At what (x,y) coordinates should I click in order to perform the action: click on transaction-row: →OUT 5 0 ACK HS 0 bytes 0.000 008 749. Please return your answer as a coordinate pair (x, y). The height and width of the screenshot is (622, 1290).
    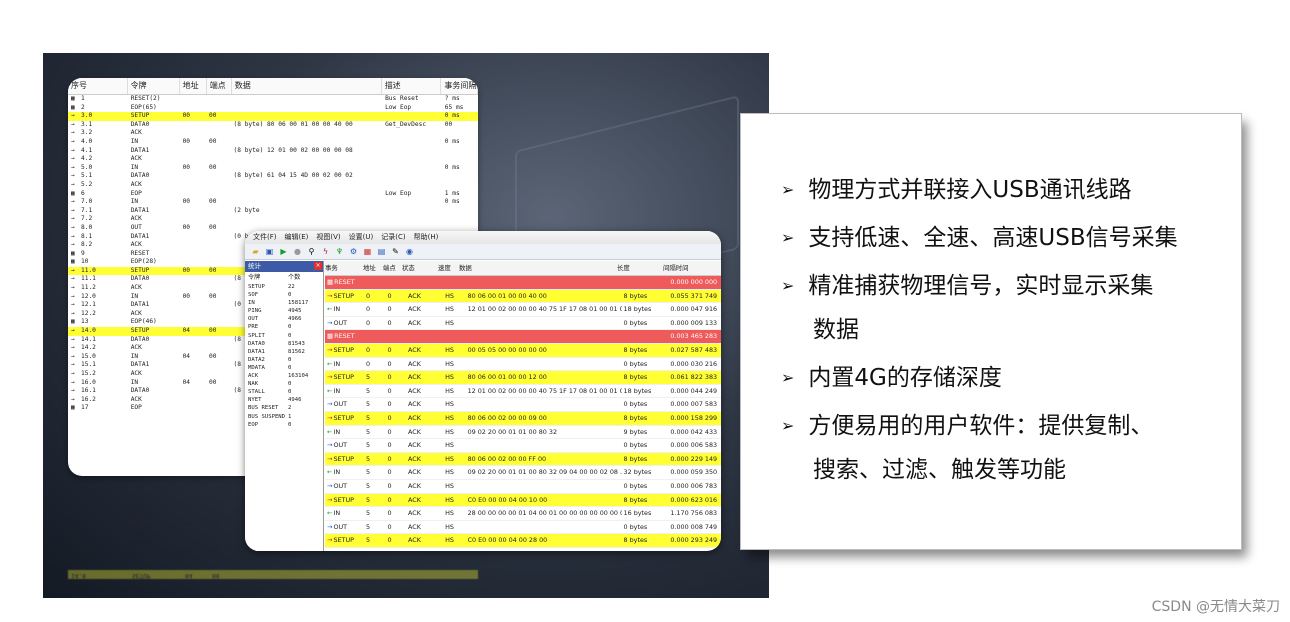
    Looking at the image, I should click on (523, 528).